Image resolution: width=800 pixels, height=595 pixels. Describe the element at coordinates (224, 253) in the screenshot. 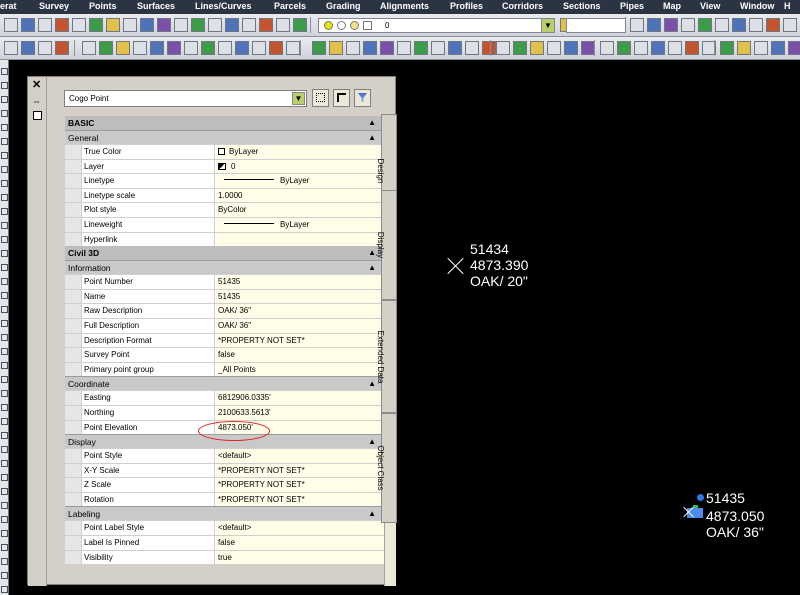

I see `section-header: Civil 3D ▲` at that location.